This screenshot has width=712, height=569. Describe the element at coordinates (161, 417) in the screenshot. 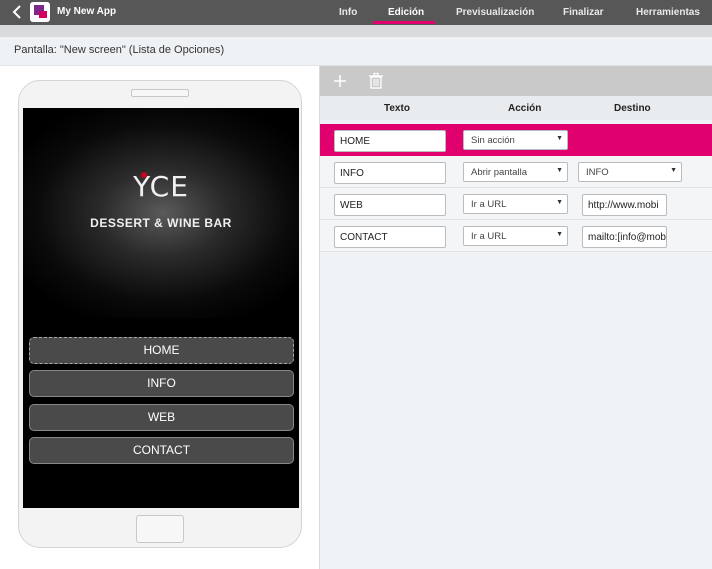

I see `menu-button-web: WEB` at that location.